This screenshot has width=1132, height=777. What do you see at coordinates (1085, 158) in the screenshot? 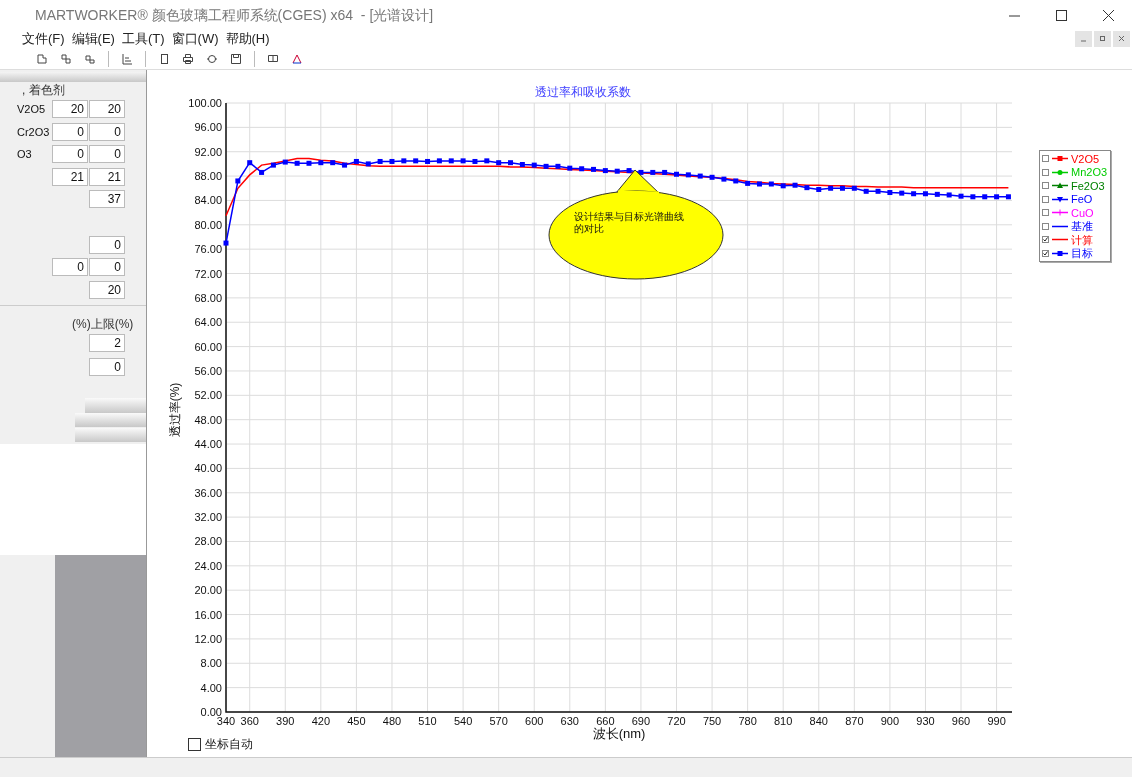
I see `legend-label: V2O5` at bounding box center [1085, 158].